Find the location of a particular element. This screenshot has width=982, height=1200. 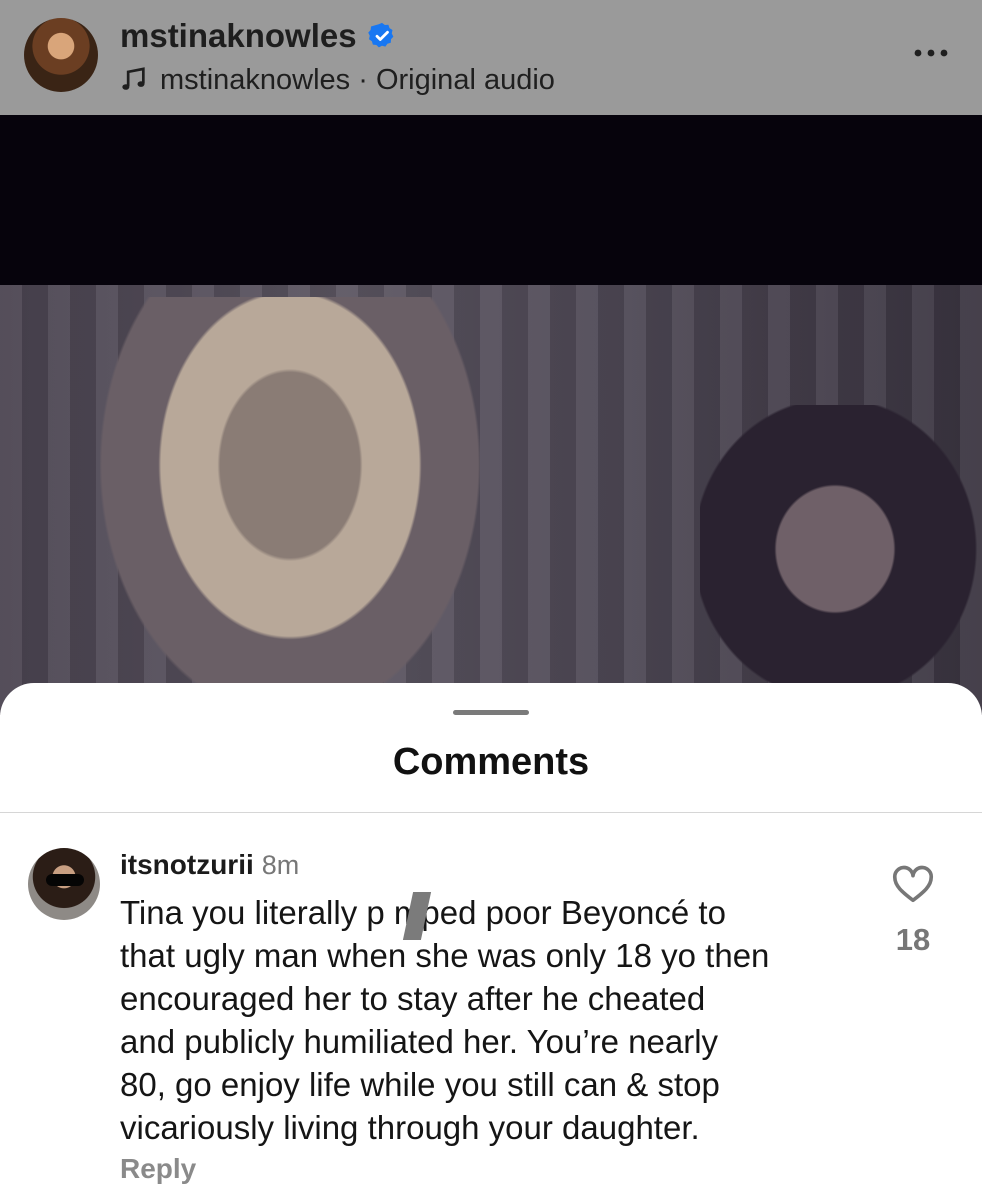

verified-badge-icon is located at coordinates (380, 35).